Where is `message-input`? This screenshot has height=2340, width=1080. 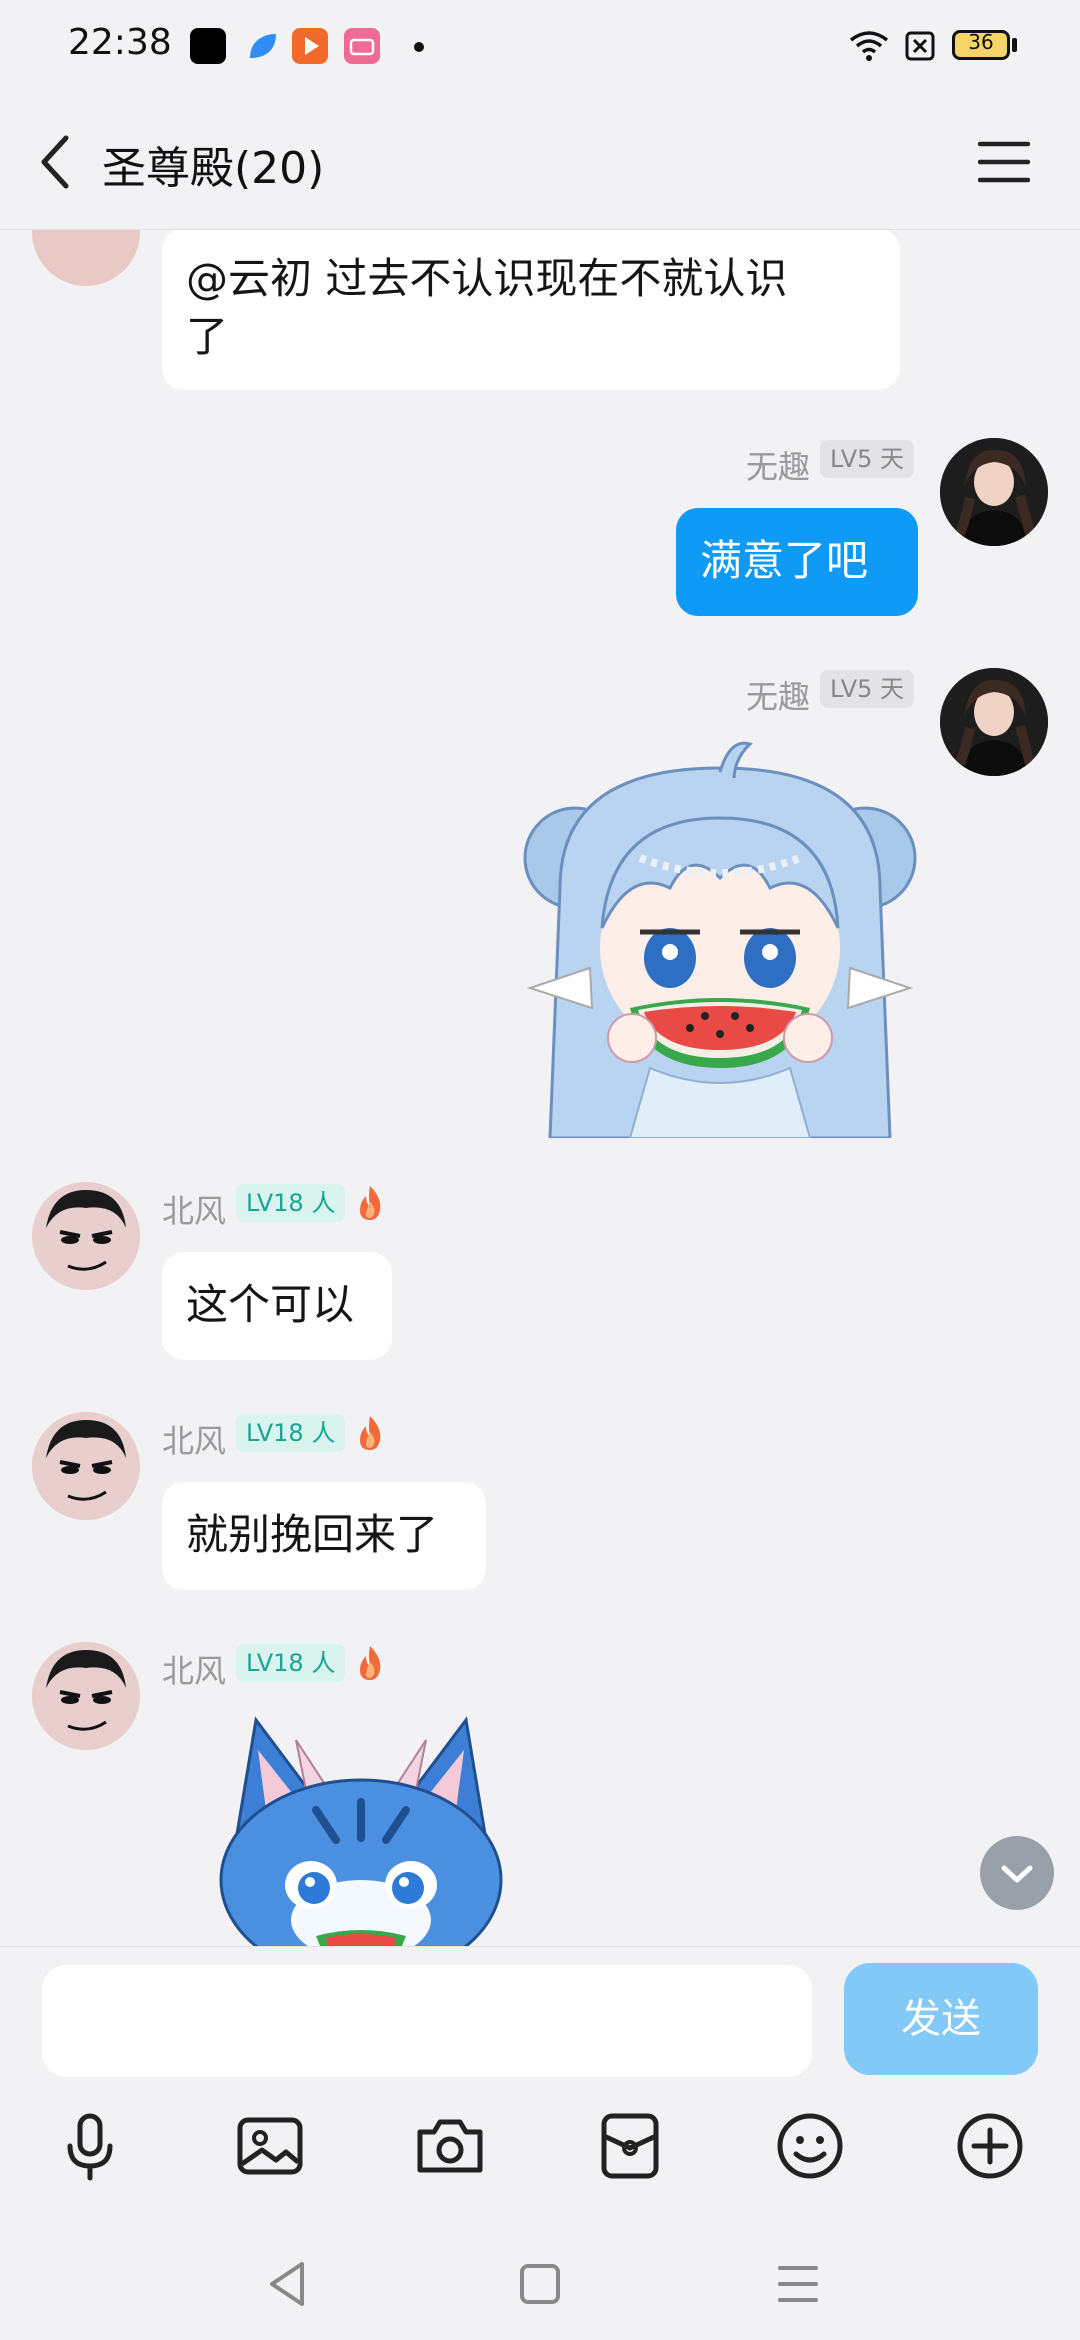 message-input is located at coordinates (427, 2021).